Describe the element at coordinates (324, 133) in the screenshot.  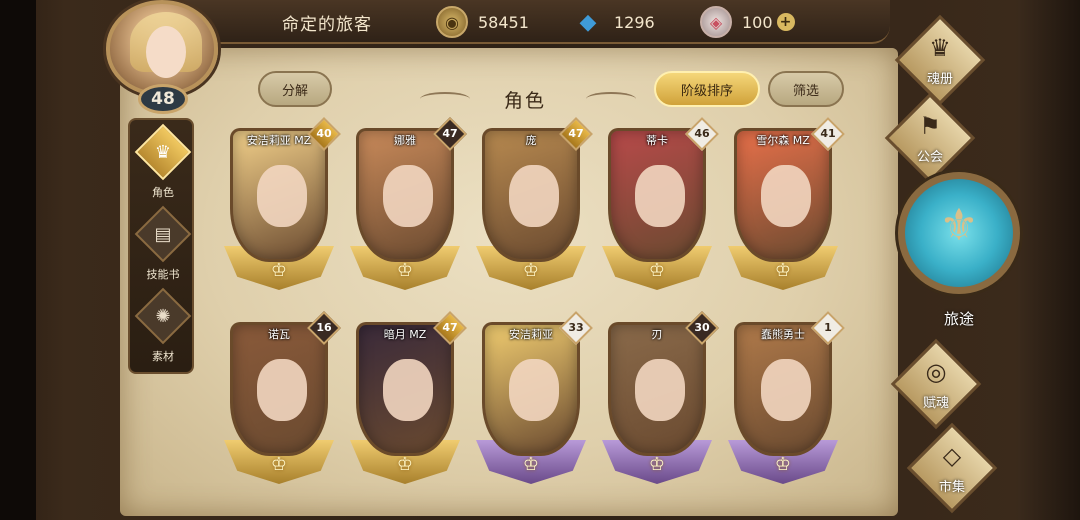
I see `hero-level: 40` at that location.